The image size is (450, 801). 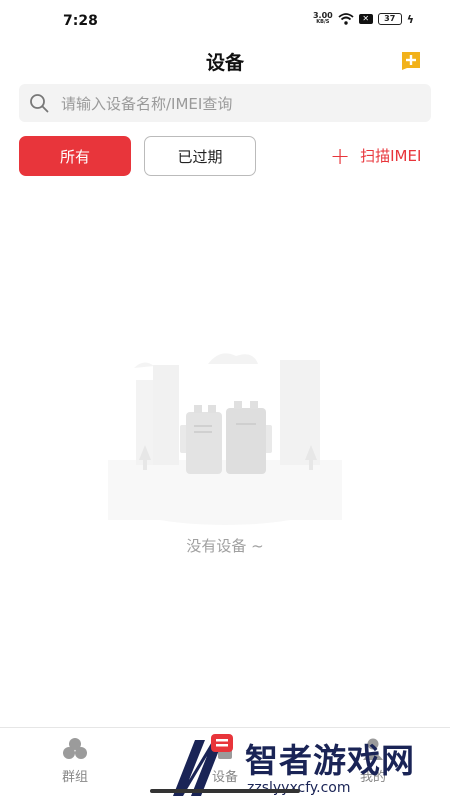 I want to click on tab-expired-label: 已过期, so click(x=200, y=156).